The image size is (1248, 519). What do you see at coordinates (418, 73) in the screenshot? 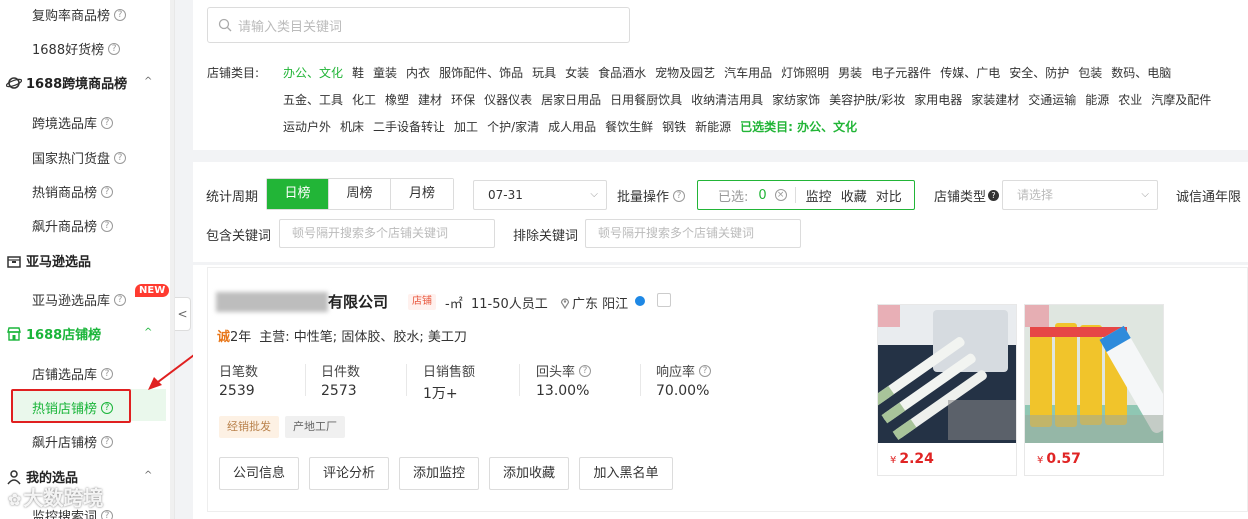
I see `category-item: 内衣` at bounding box center [418, 73].